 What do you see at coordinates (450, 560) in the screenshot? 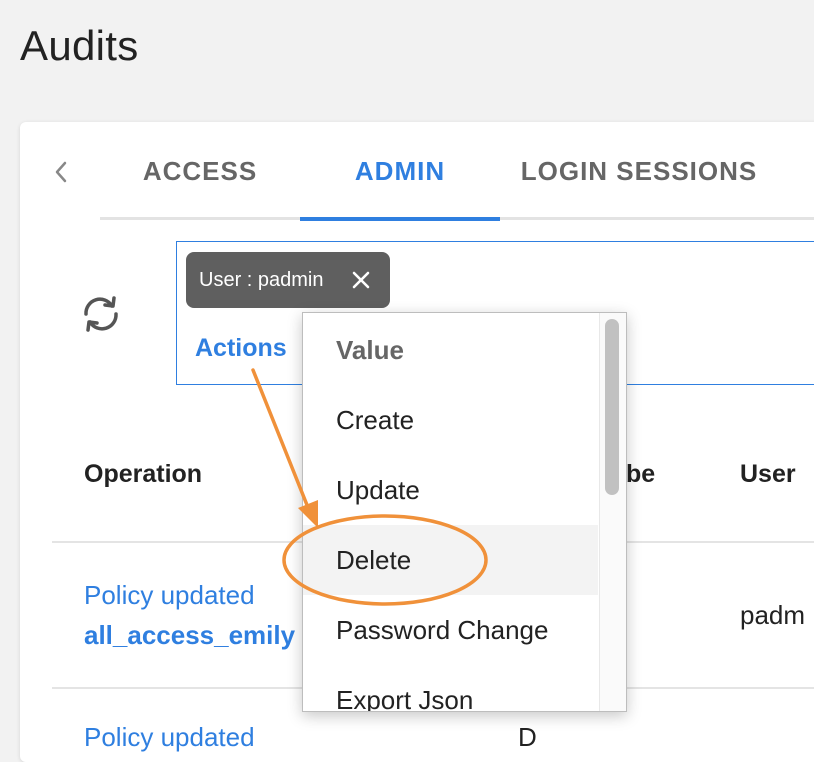
I see `dropdown-item-delete: Delete` at bounding box center [450, 560].